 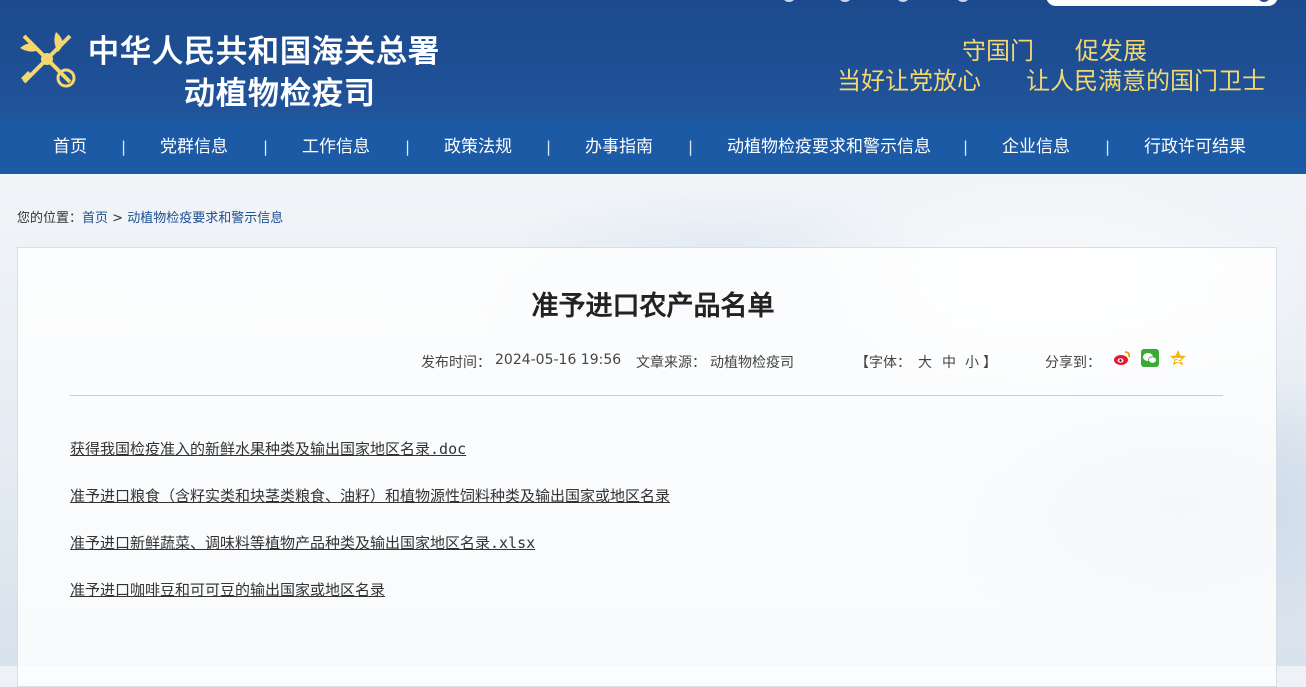 I want to click on font-small-button: 小, so click(x=972, y=362).